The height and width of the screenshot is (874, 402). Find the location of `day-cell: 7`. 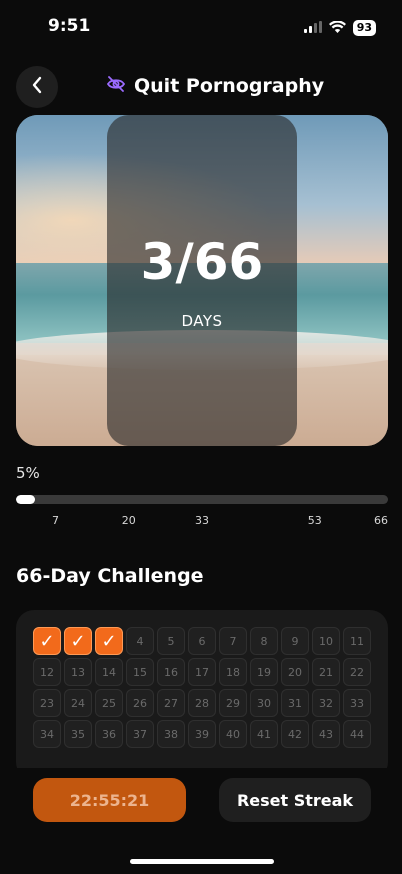

day-cell: 7 is located at coordinates (233, 641).